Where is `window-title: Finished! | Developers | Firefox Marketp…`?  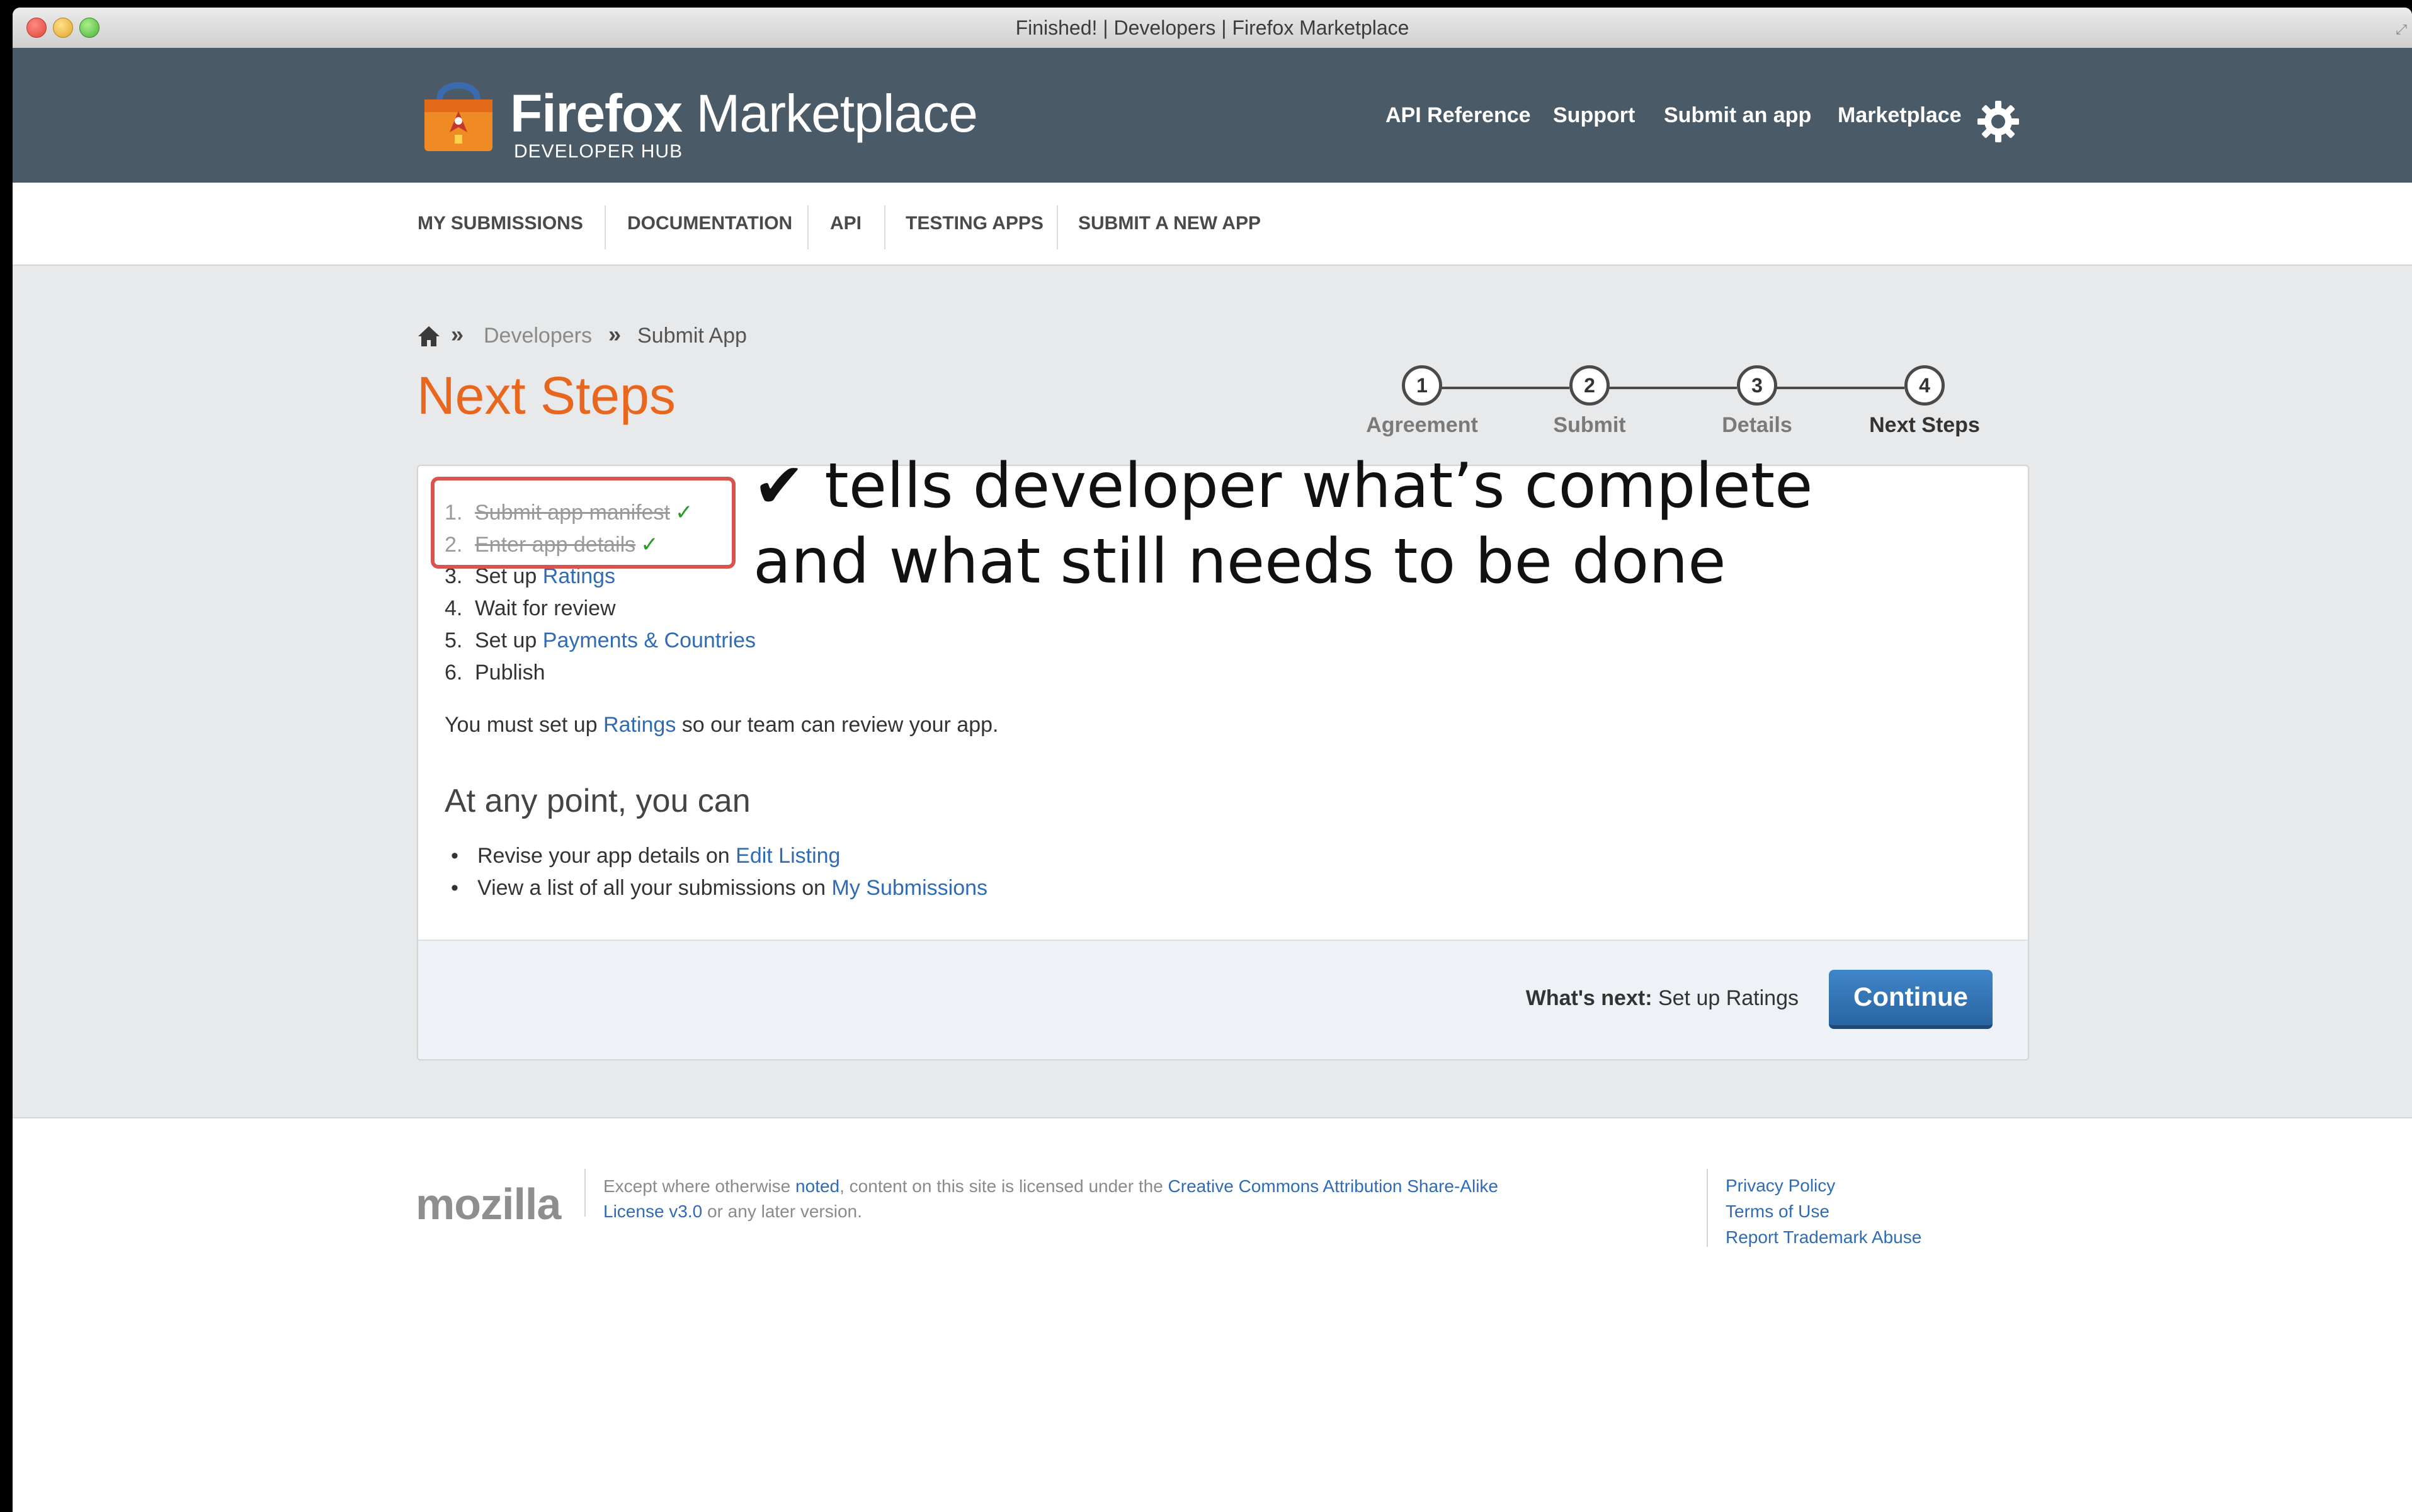
window-title: Finished! | Developers | Firefox Marketp… is located at coordinates (1212, 28).